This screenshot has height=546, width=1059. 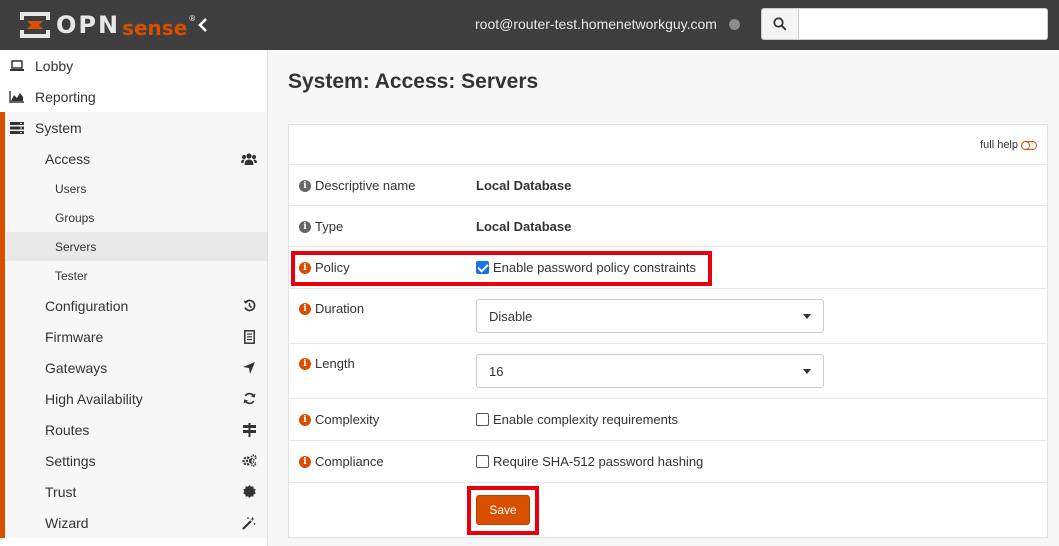 What do you see at coordinates (67, 522) in the screenshot?
I see `sidebar-item-label: Wizard` at bounding box center [67, 522].